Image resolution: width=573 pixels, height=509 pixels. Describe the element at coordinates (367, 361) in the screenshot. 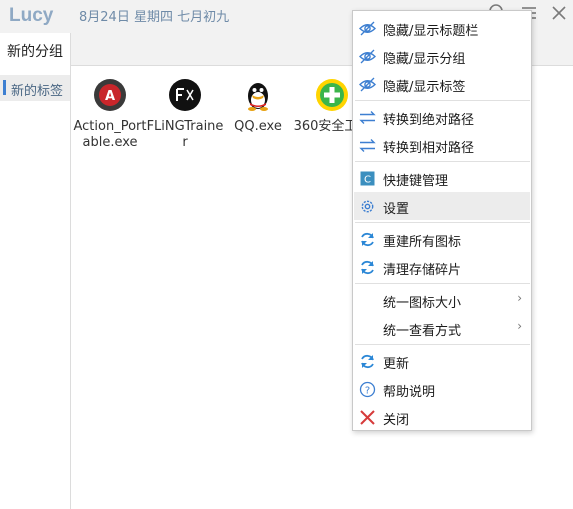

I see `update-icon` at that location.